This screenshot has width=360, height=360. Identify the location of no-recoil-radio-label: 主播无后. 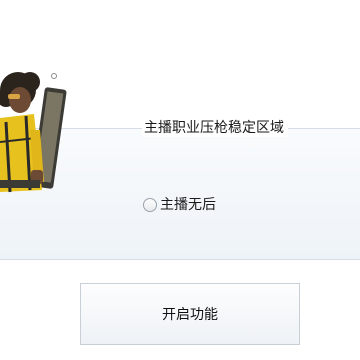
(188, 205).